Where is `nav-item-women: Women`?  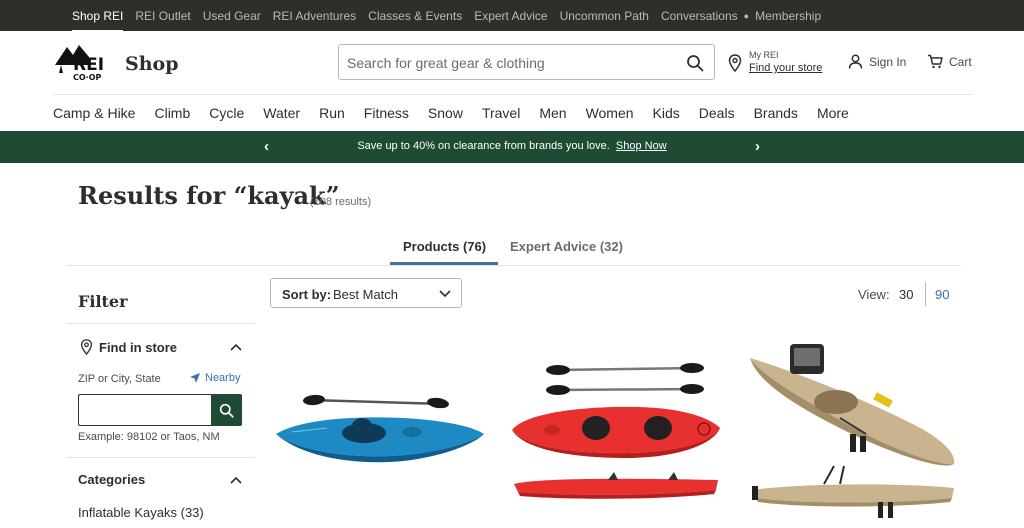
nav-item-women: Women is located at coordinates (610, 113).